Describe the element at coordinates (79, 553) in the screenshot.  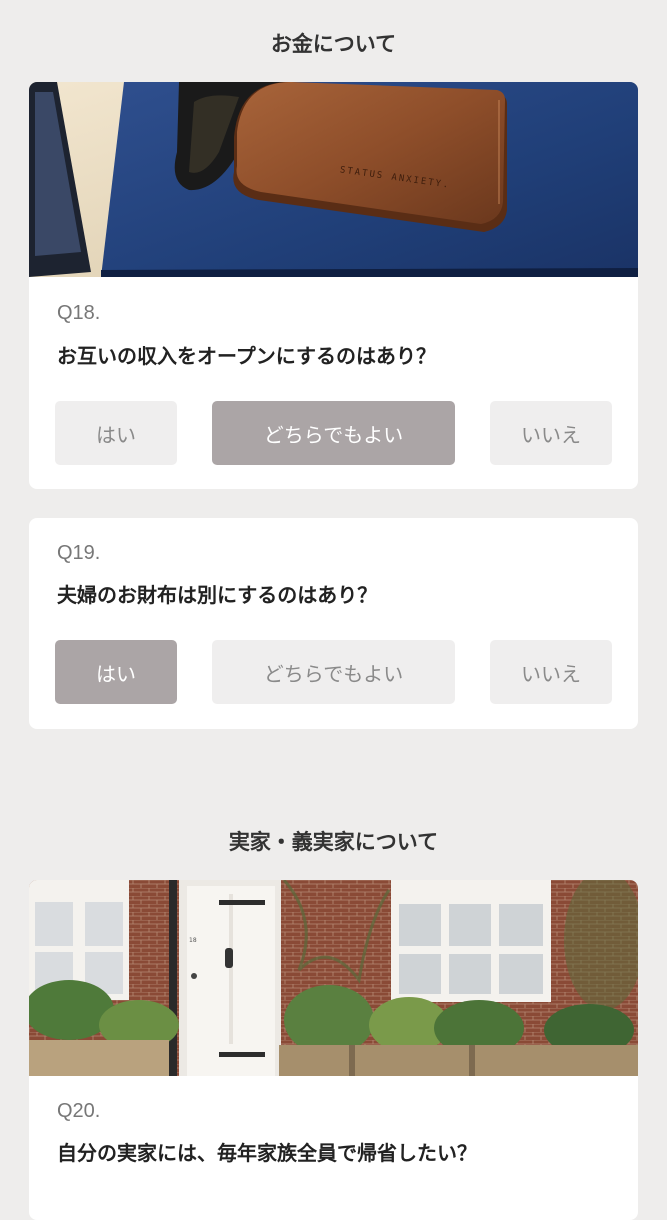
I see `question-number-q19: Q19.` at that location.